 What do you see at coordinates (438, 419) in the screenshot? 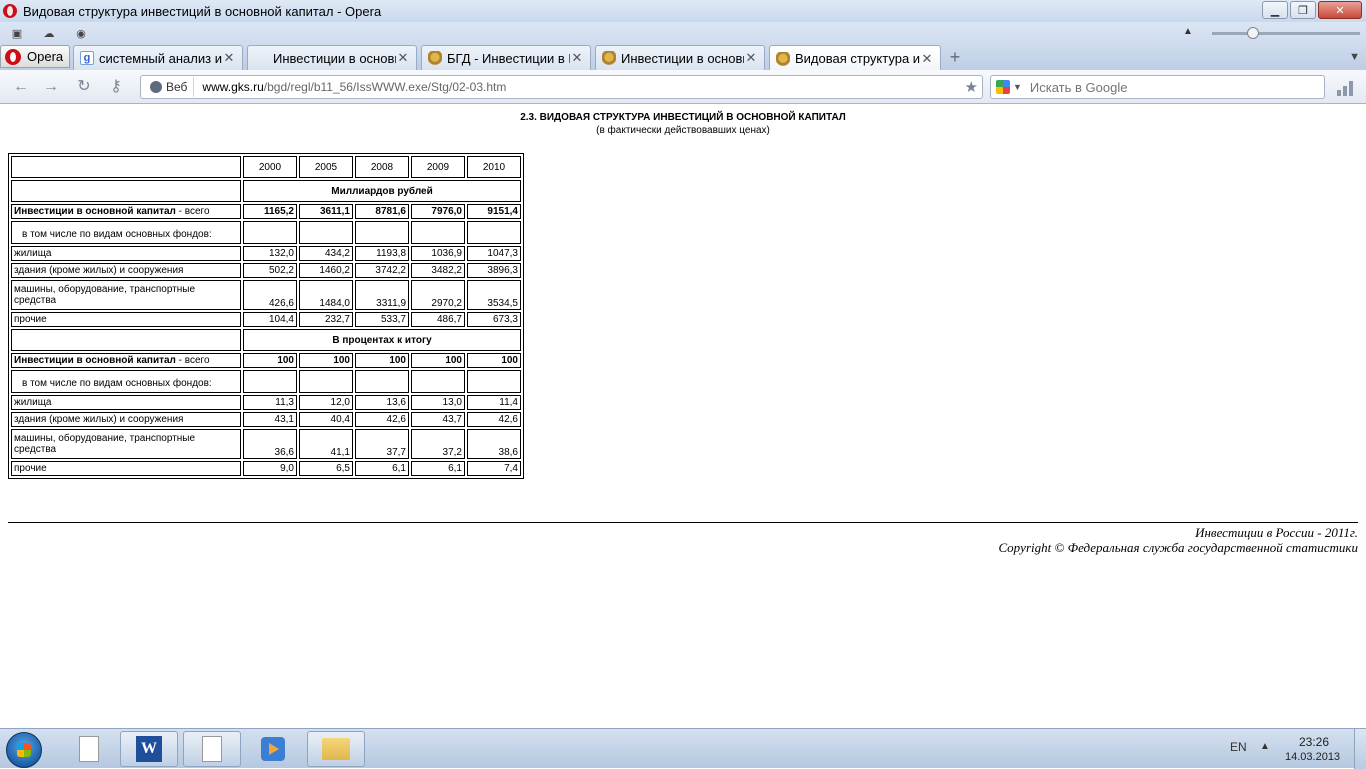
I see `cell-value: 43,7` at bounding box center [438, 419].